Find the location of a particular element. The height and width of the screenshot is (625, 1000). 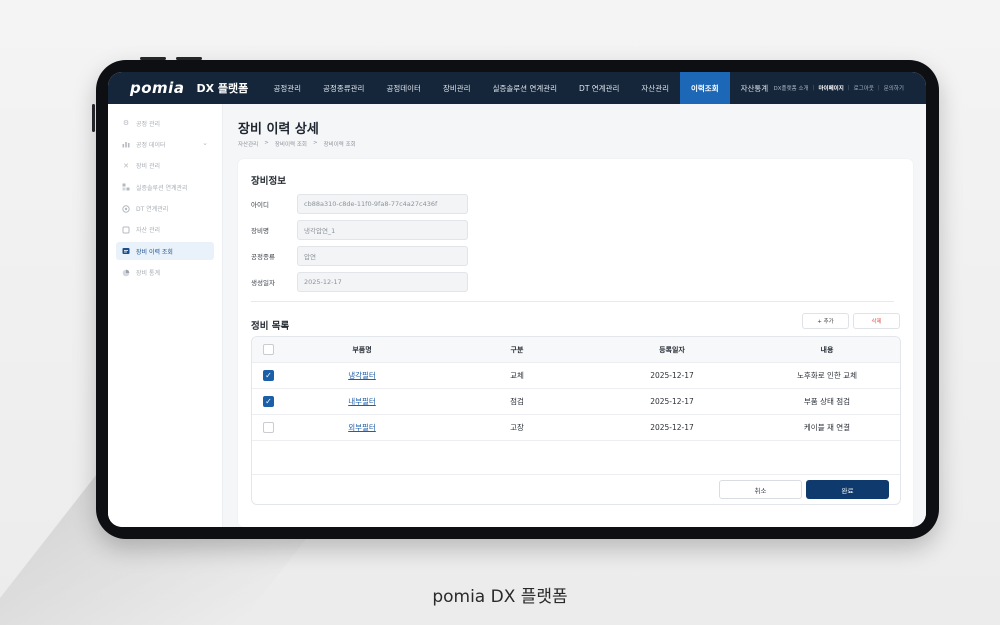

pomia-logo: pomia is located at coordinates (157, 88).